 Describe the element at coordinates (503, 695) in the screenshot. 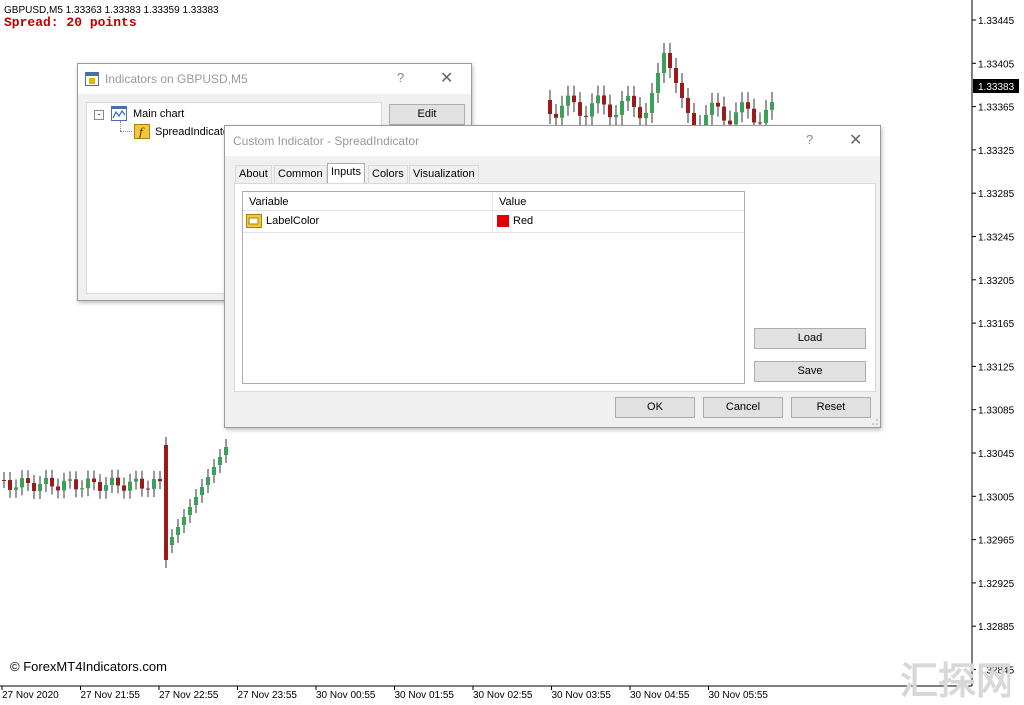

I see `time-tick-label: 30 Nov 02:55` at that location.